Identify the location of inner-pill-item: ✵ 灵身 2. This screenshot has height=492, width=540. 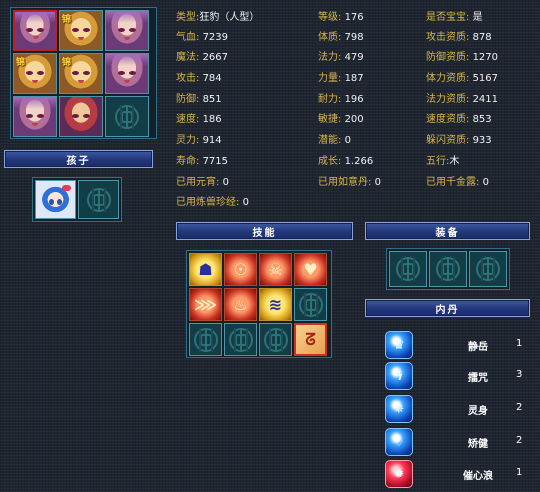
(458, 409).